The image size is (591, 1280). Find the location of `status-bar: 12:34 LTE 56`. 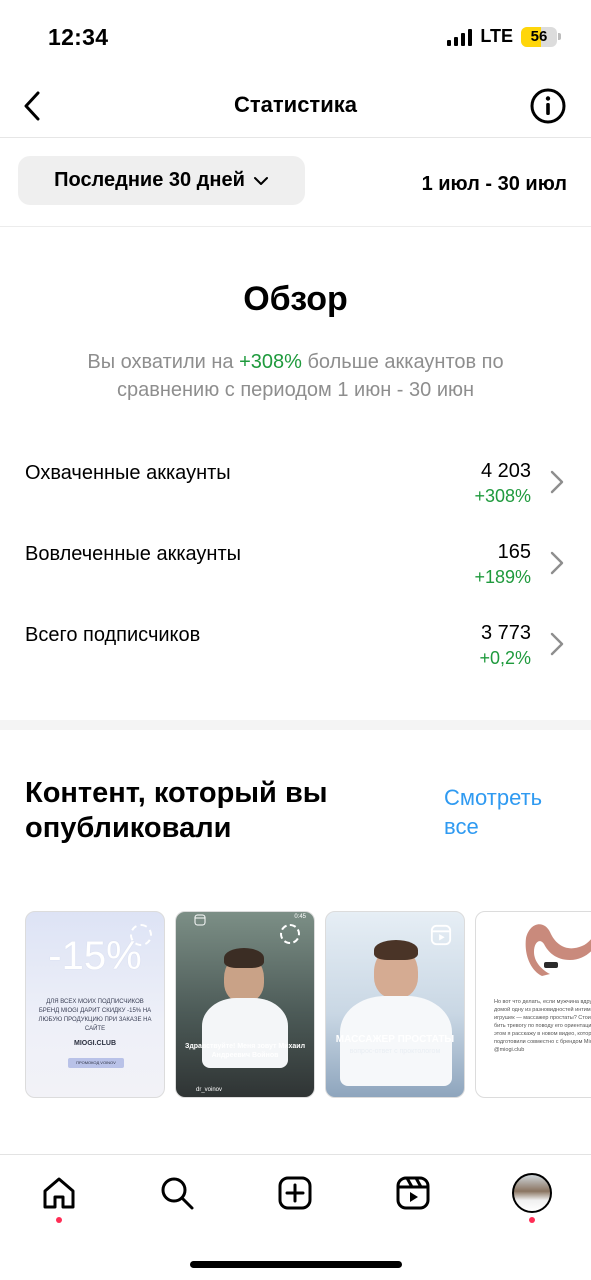

status-bar: 12:34 LTE 56 is located at coordinates (295, 38).